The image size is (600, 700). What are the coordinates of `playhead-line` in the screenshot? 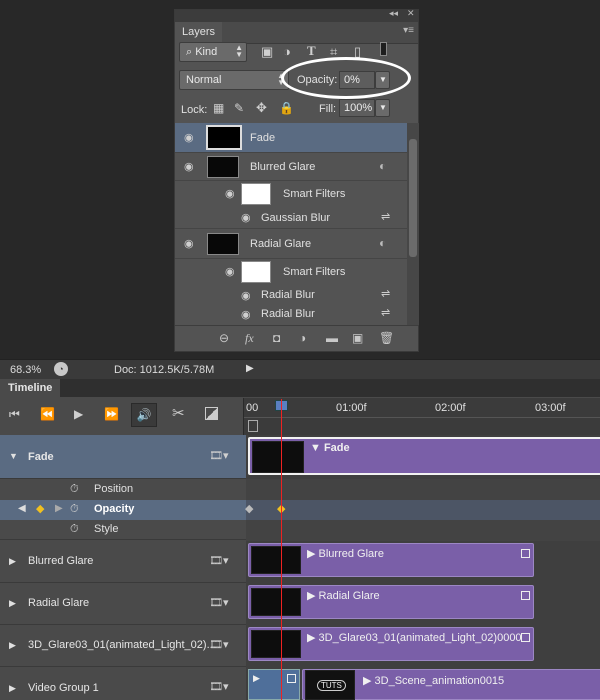 It's located at (281, 549).